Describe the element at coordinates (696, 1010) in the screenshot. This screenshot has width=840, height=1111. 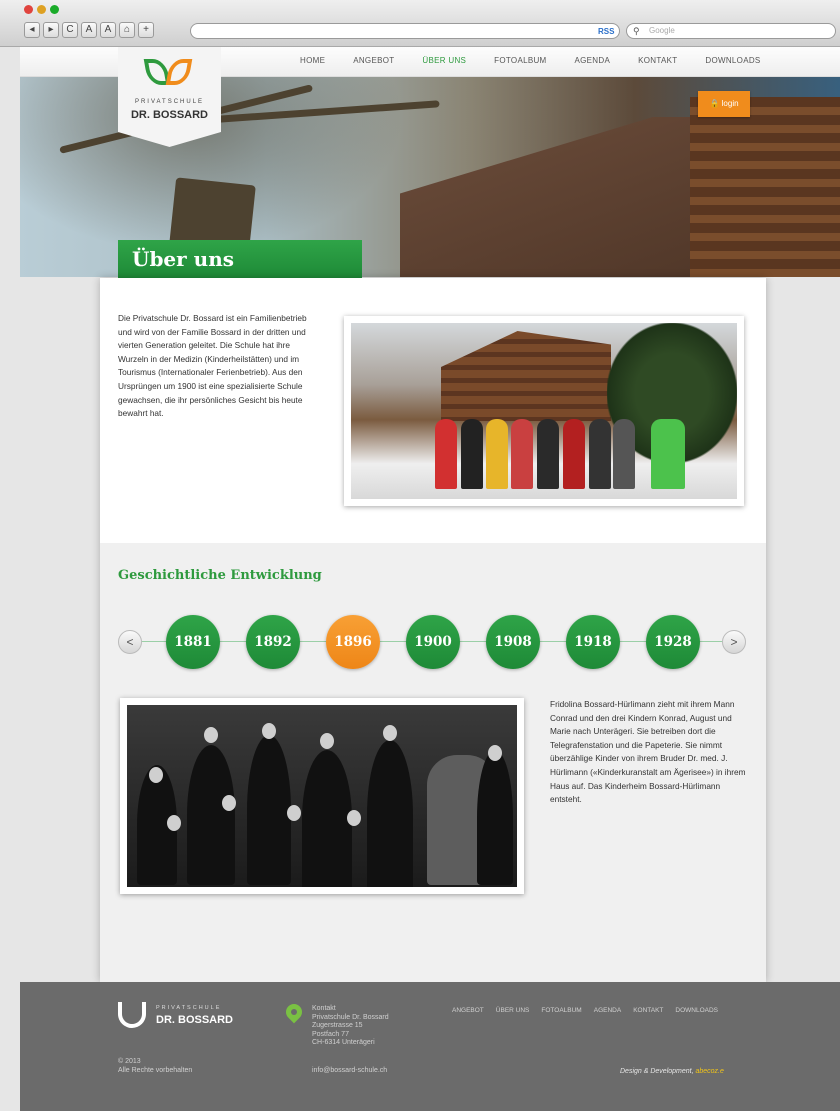
I see `footer-nav-downloads: DOWNLOADS` at that location.